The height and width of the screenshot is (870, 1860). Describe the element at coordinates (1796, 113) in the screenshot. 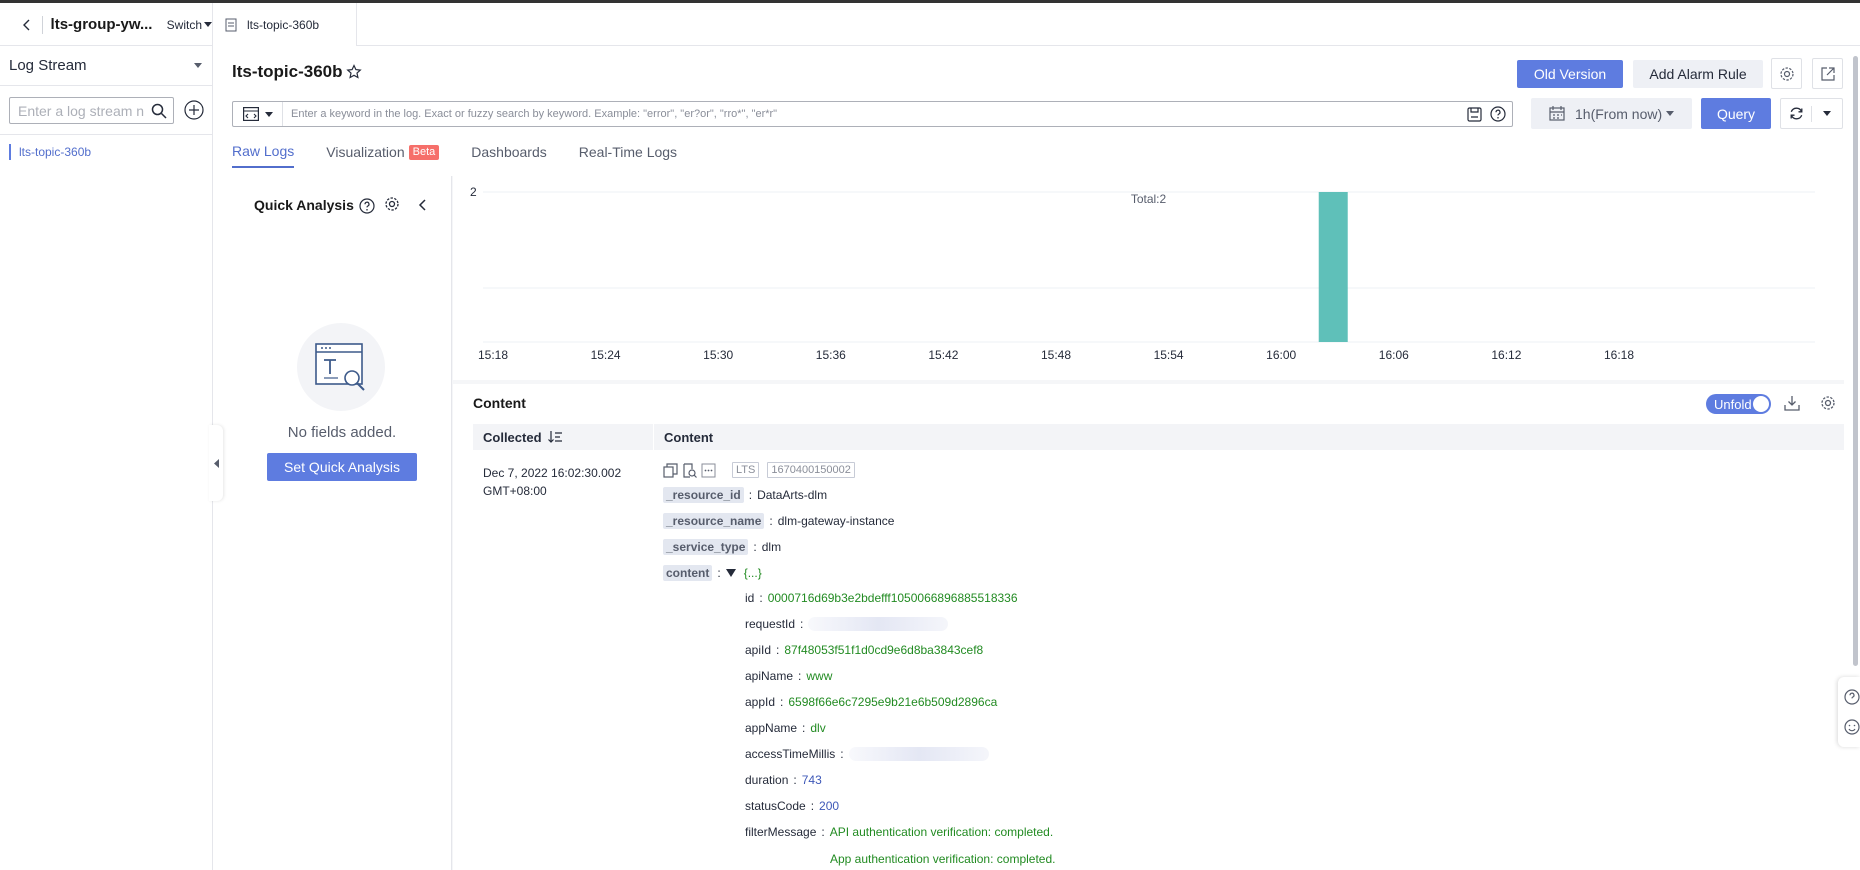

I see `refresh-icon` at that location.